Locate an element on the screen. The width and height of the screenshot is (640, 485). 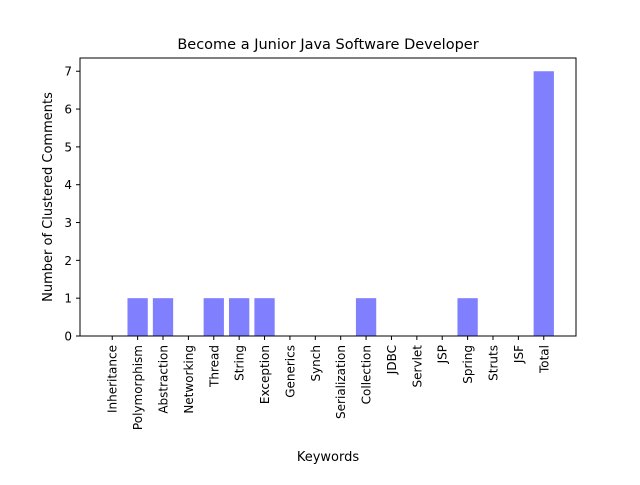
bar-polymorphism is located at coordinates (137, 317).